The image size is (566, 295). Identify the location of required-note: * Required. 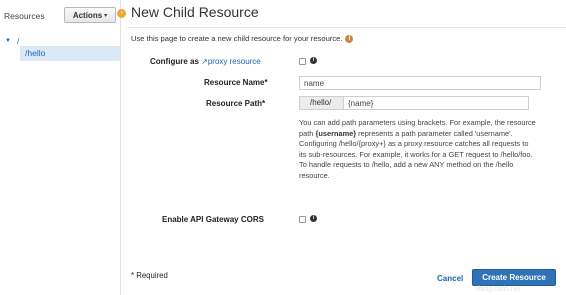
(149, 275).